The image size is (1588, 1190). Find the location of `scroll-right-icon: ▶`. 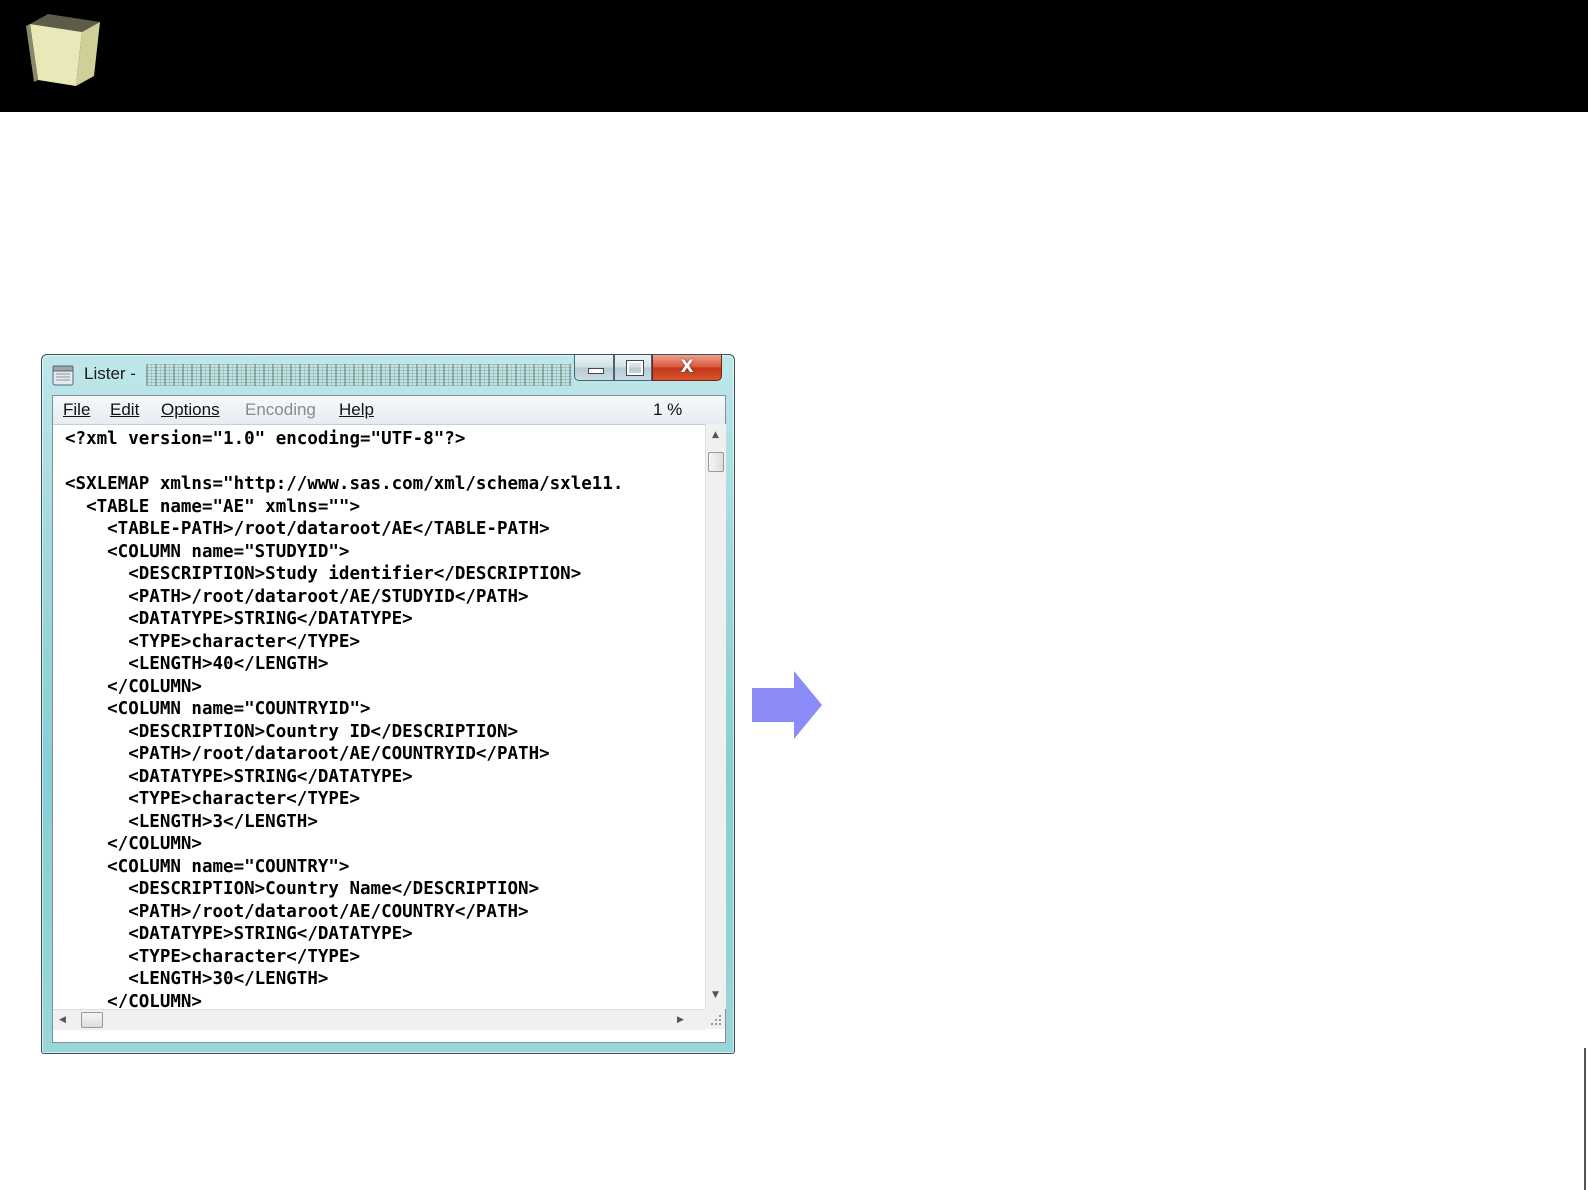

scroll-right-icon: ▶ is located at coordinates (680, 1020).